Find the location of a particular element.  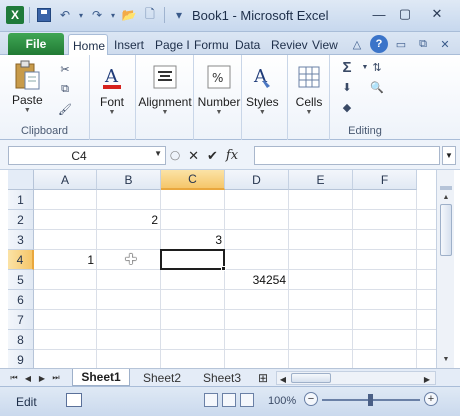

row-header-9: 9 is located at coordinates (21, 359).